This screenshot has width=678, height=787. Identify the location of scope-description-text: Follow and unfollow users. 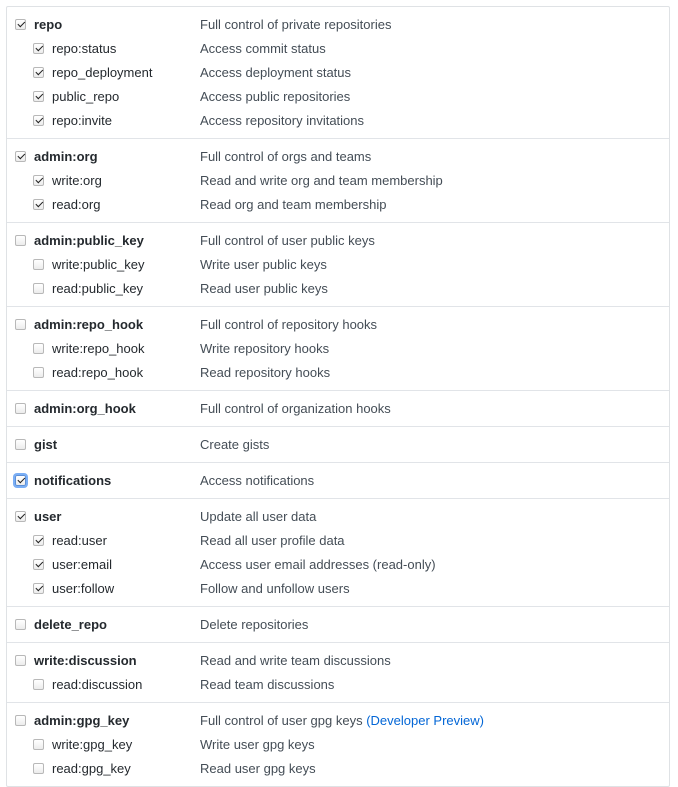
(275, 588).